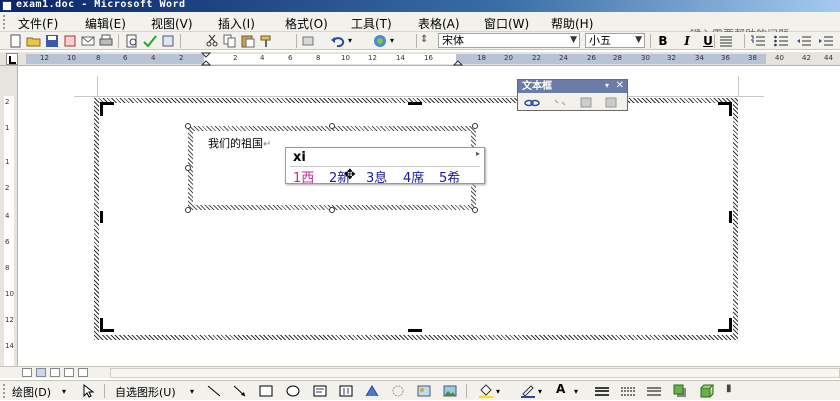  I want to click on email-icon, so click(88, 41).